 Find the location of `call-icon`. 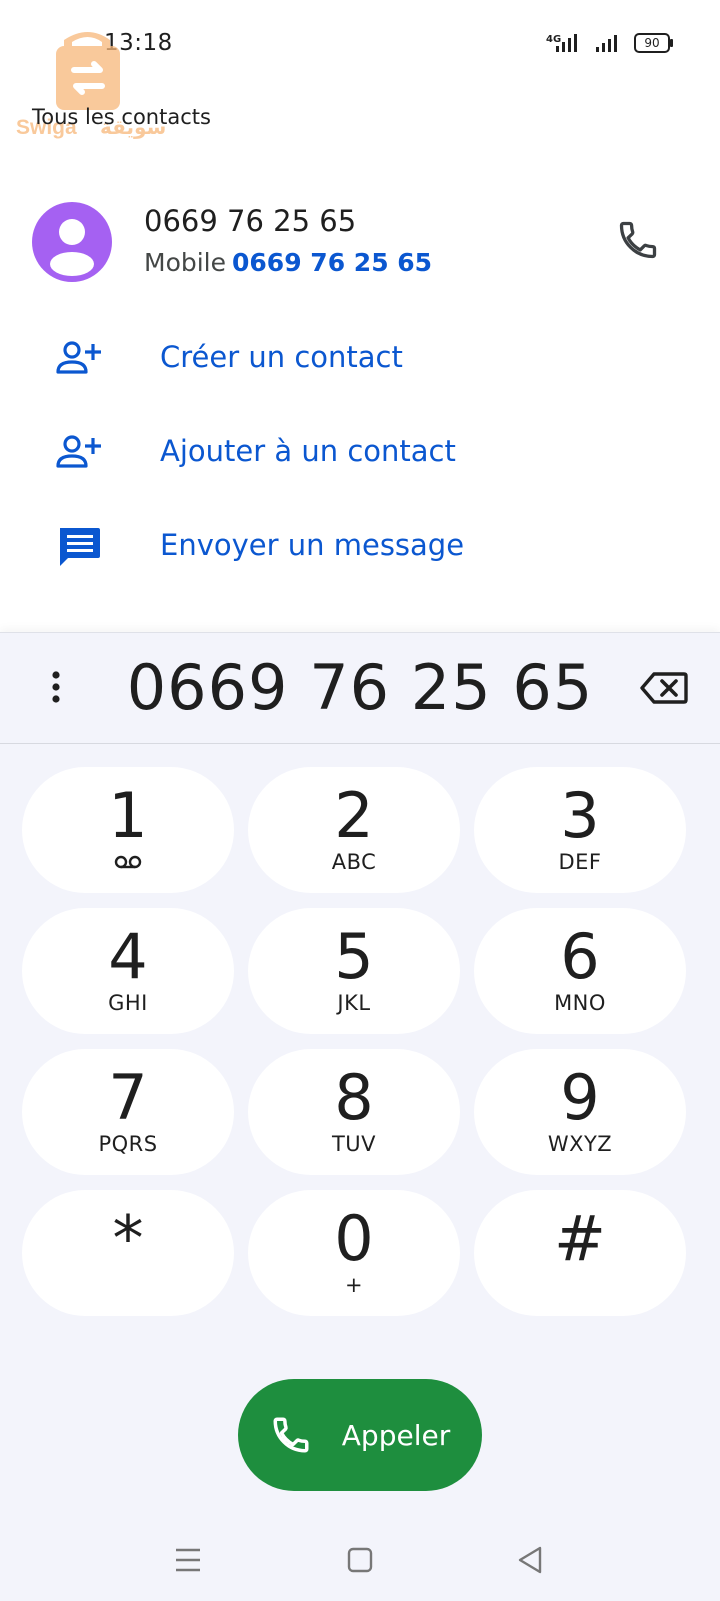

call-icon is located at coordinates (638, 240).